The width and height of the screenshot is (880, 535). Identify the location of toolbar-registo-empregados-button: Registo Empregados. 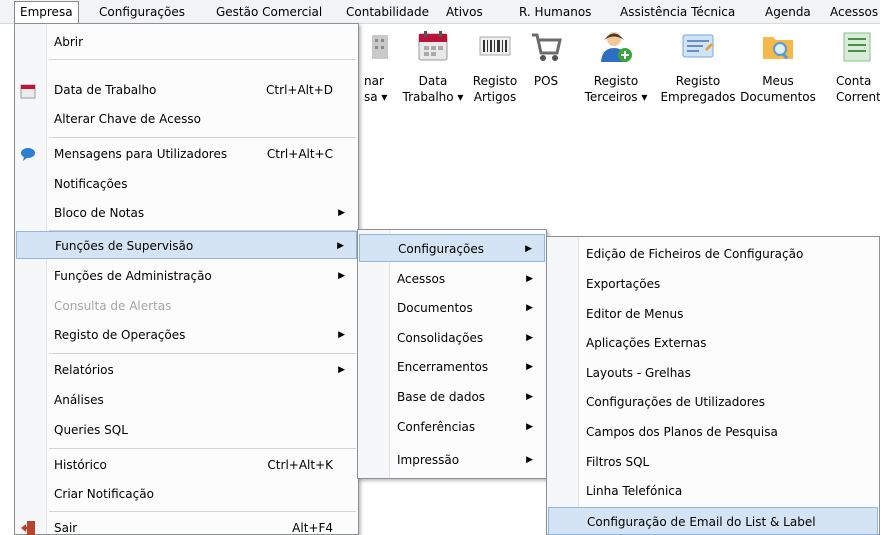
(698, 74).